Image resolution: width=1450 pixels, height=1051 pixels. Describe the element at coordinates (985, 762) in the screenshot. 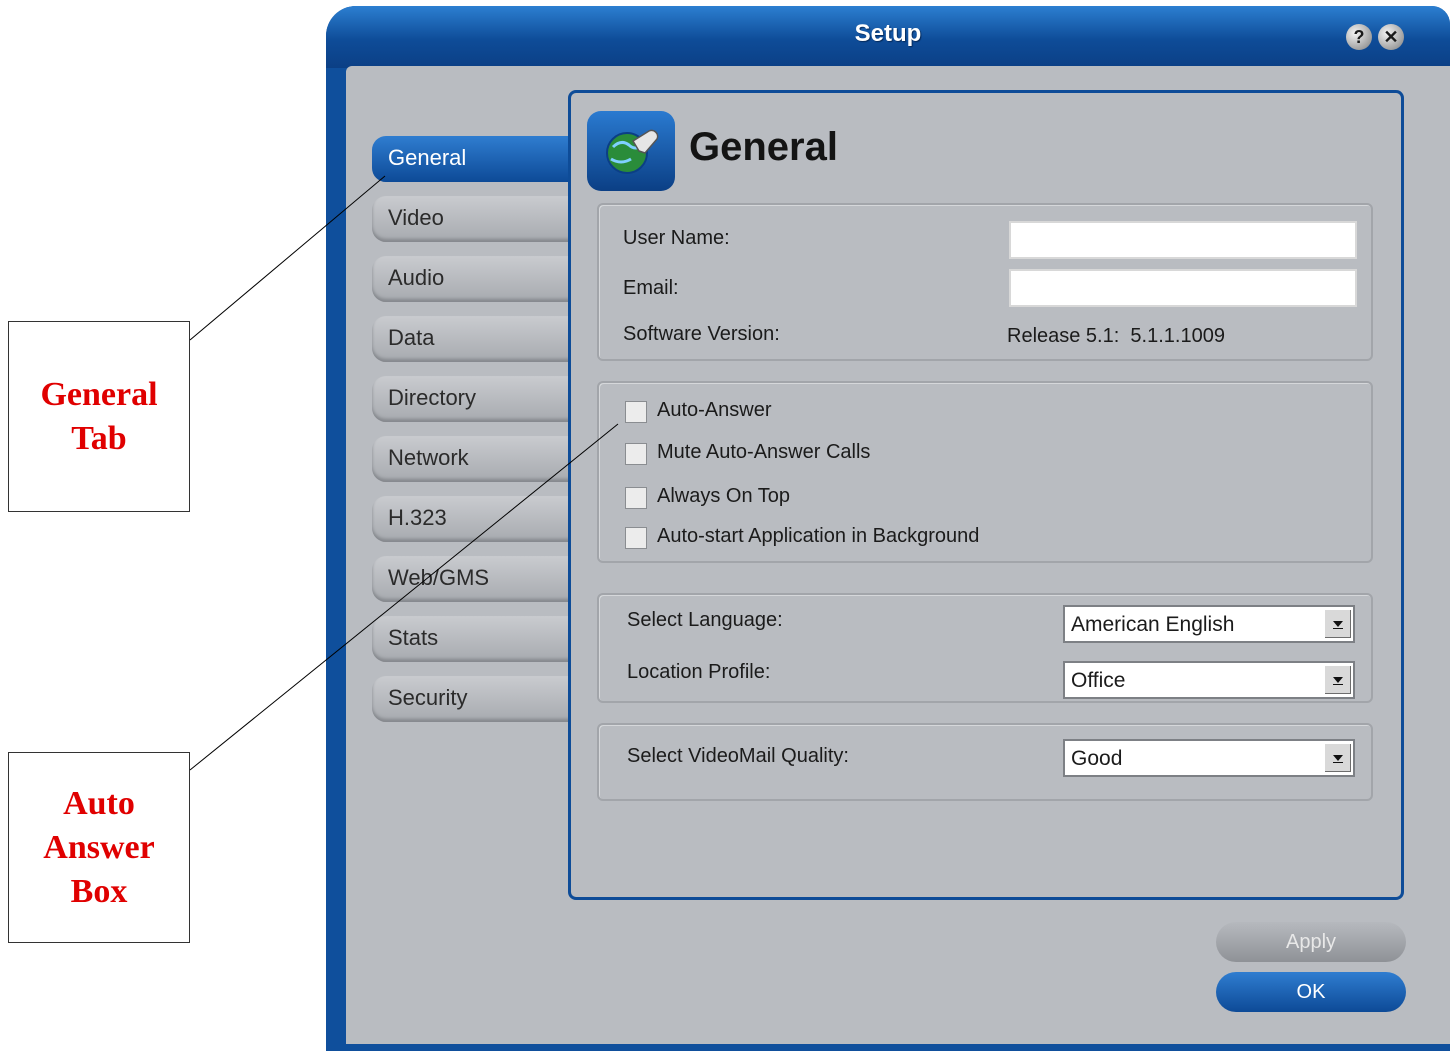

I see `videomail-group: Select VideoMail Quality: Good` at that location.